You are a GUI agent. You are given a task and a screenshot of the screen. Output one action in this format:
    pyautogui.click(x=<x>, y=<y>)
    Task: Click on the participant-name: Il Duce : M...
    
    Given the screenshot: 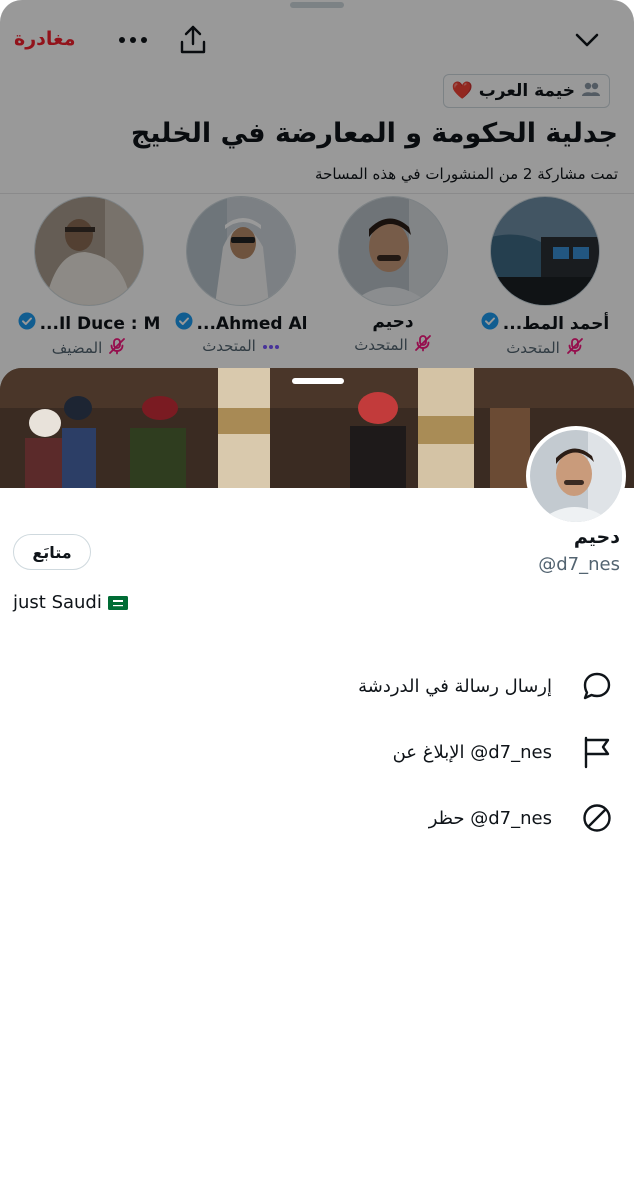 What is the action you would take?
    pyautogui.click(x=100, y=323)
    